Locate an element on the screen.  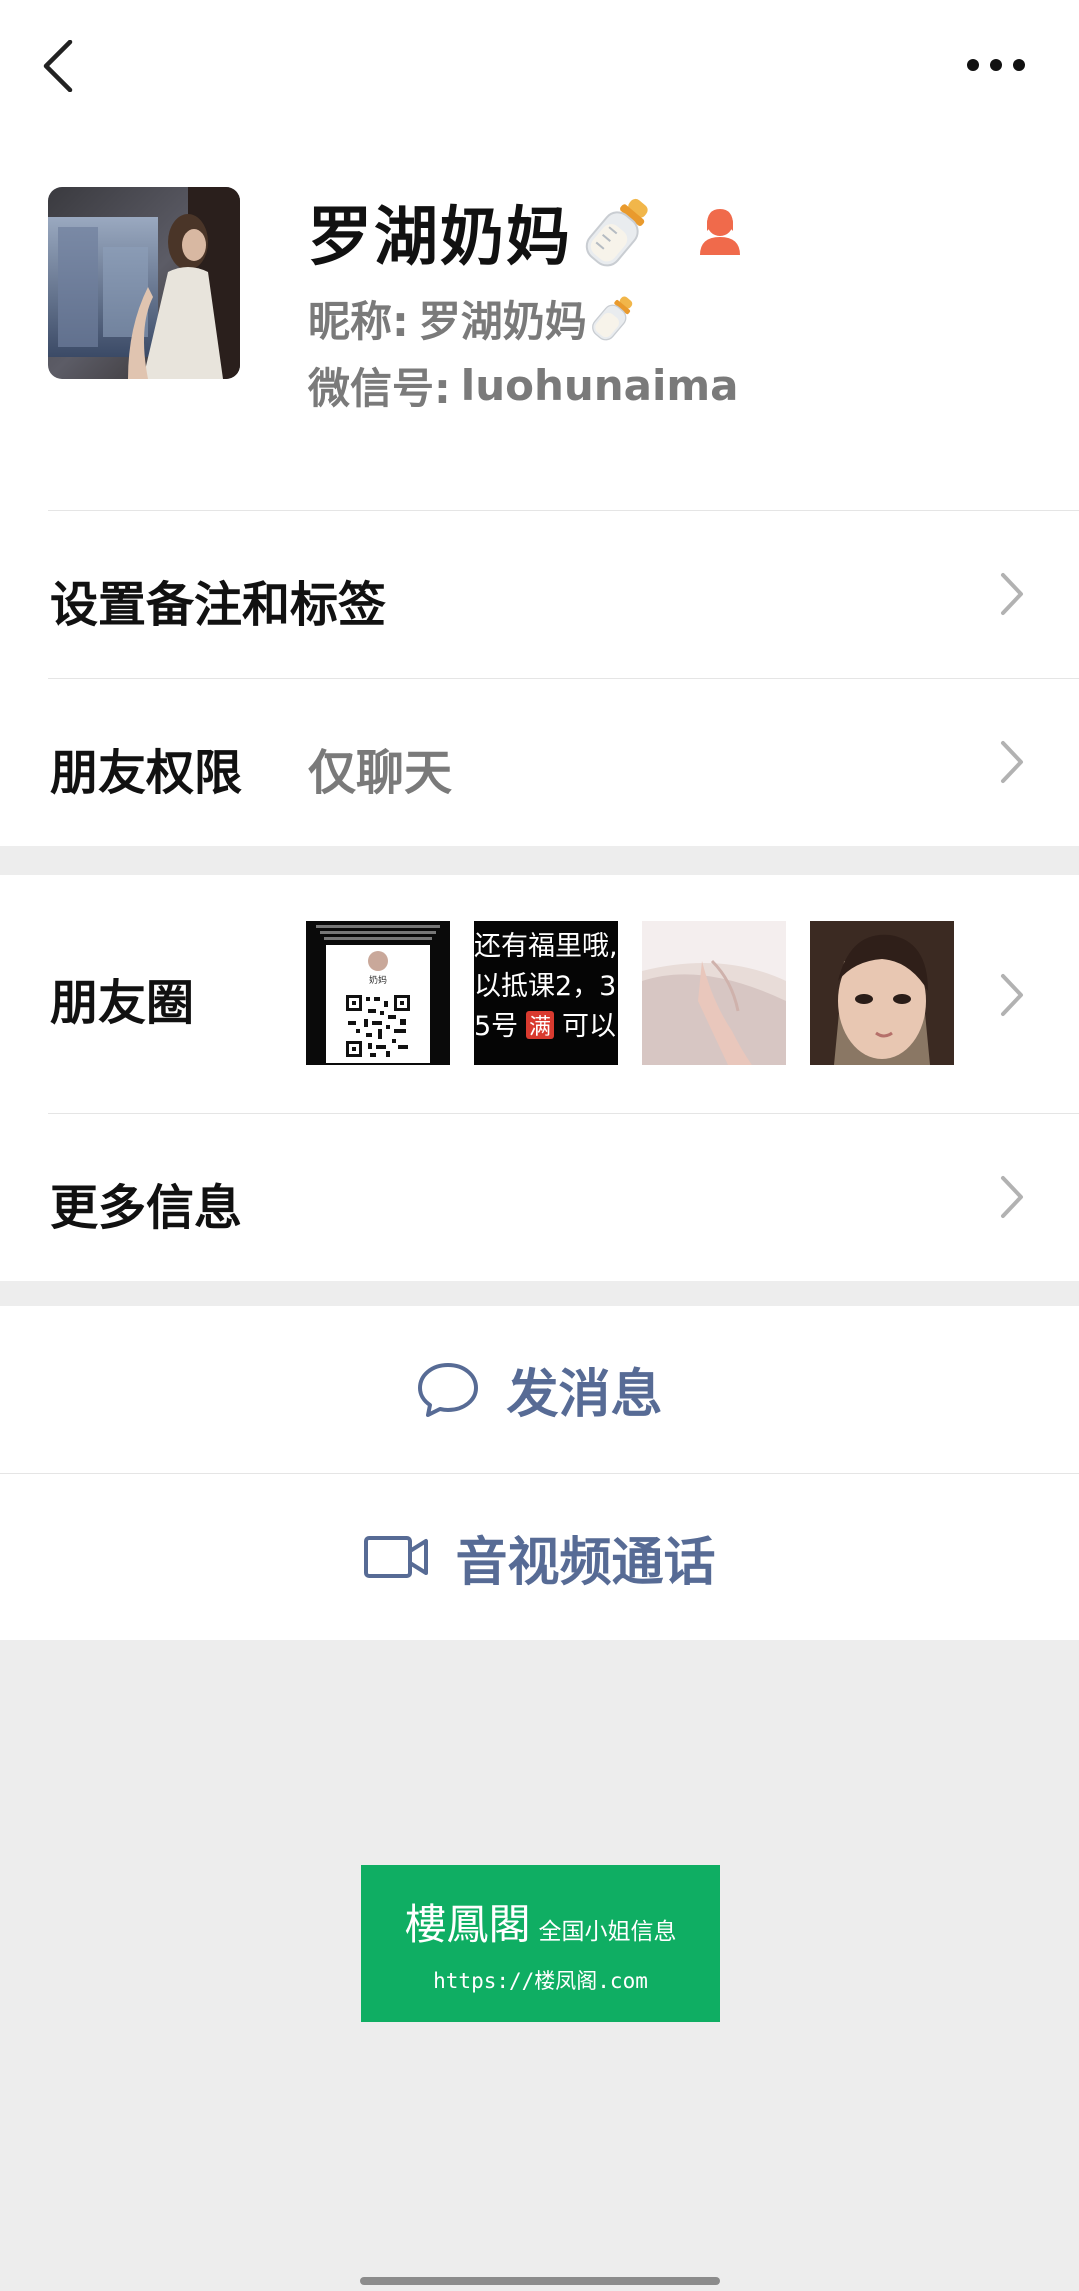
watermark-banner: 樓鳳閣 全国小姐信息 https://楼凤阁.com is located at coordinates (540, 1943).